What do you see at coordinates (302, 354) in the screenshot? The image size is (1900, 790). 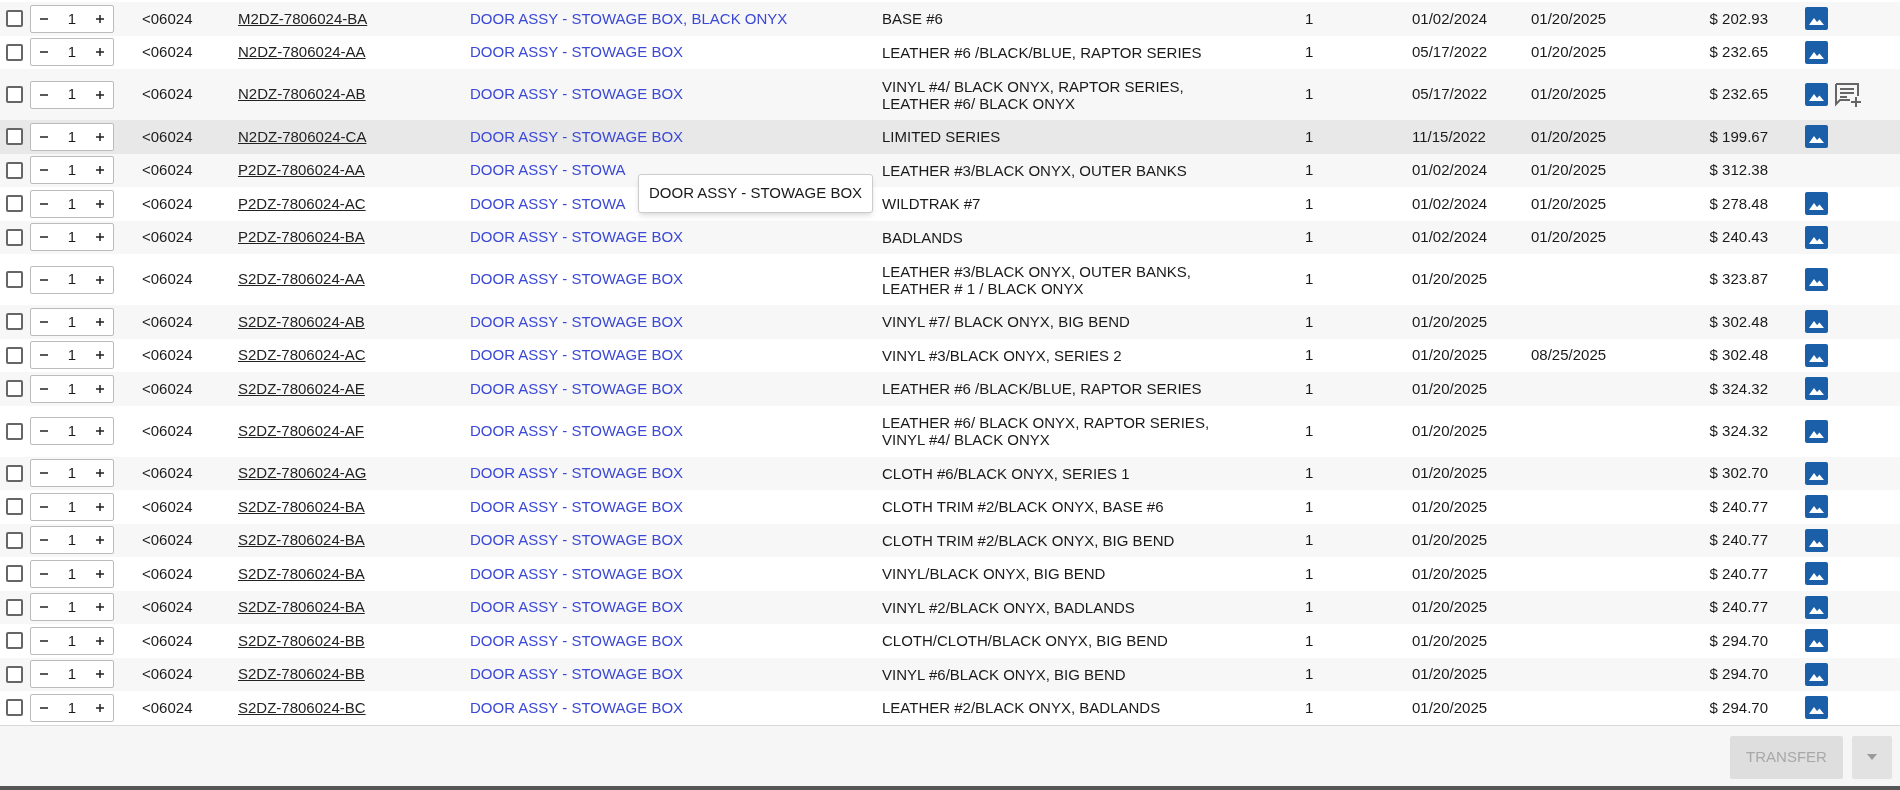 I see `part-number-link: S2DZ-7806024-AC` at bounding box center [302, 354].